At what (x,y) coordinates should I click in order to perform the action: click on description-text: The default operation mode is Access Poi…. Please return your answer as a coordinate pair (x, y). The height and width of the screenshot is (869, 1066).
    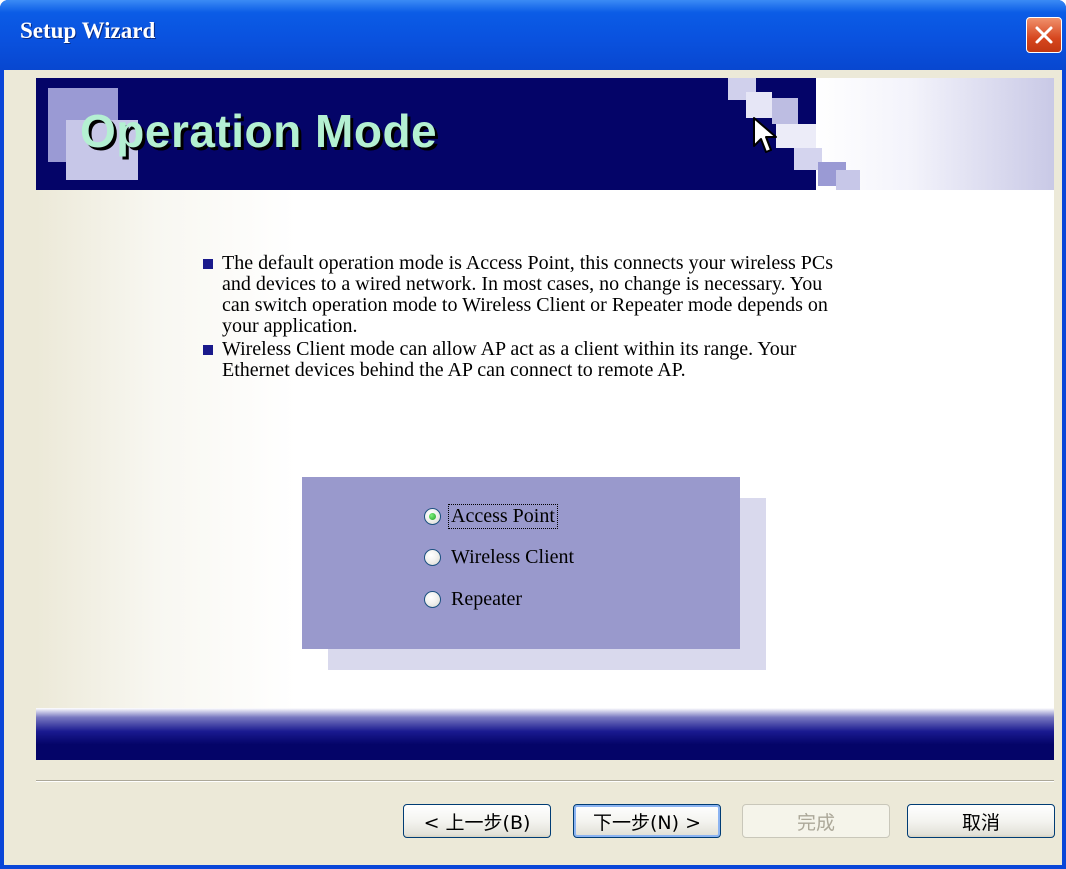
    Looking at the image, I should click on (528, 294).